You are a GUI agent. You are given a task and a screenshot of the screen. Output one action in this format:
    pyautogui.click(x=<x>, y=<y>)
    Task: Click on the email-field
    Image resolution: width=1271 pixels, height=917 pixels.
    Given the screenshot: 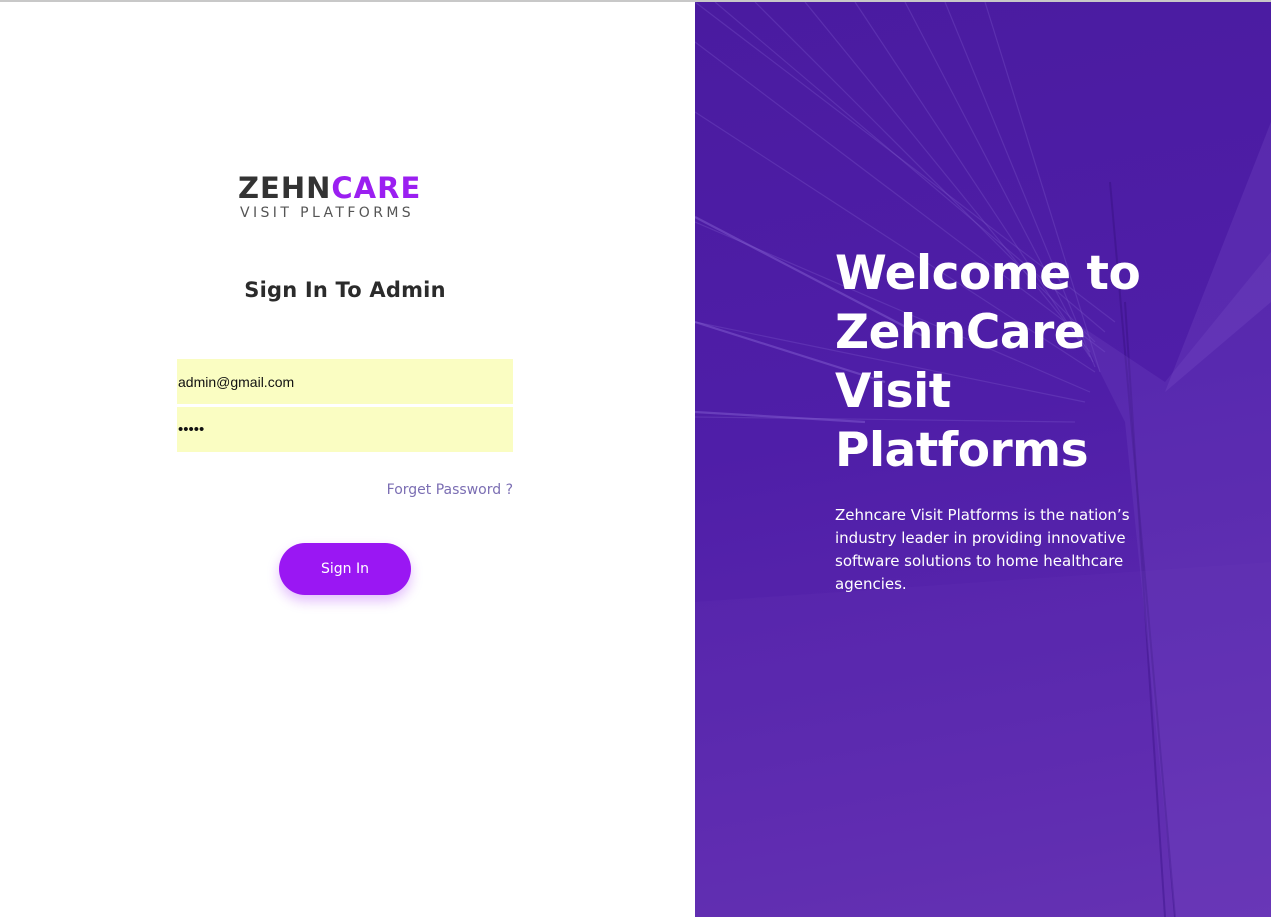 What is the action you would take?
    pyautogui.click(x=345, y=381)
    